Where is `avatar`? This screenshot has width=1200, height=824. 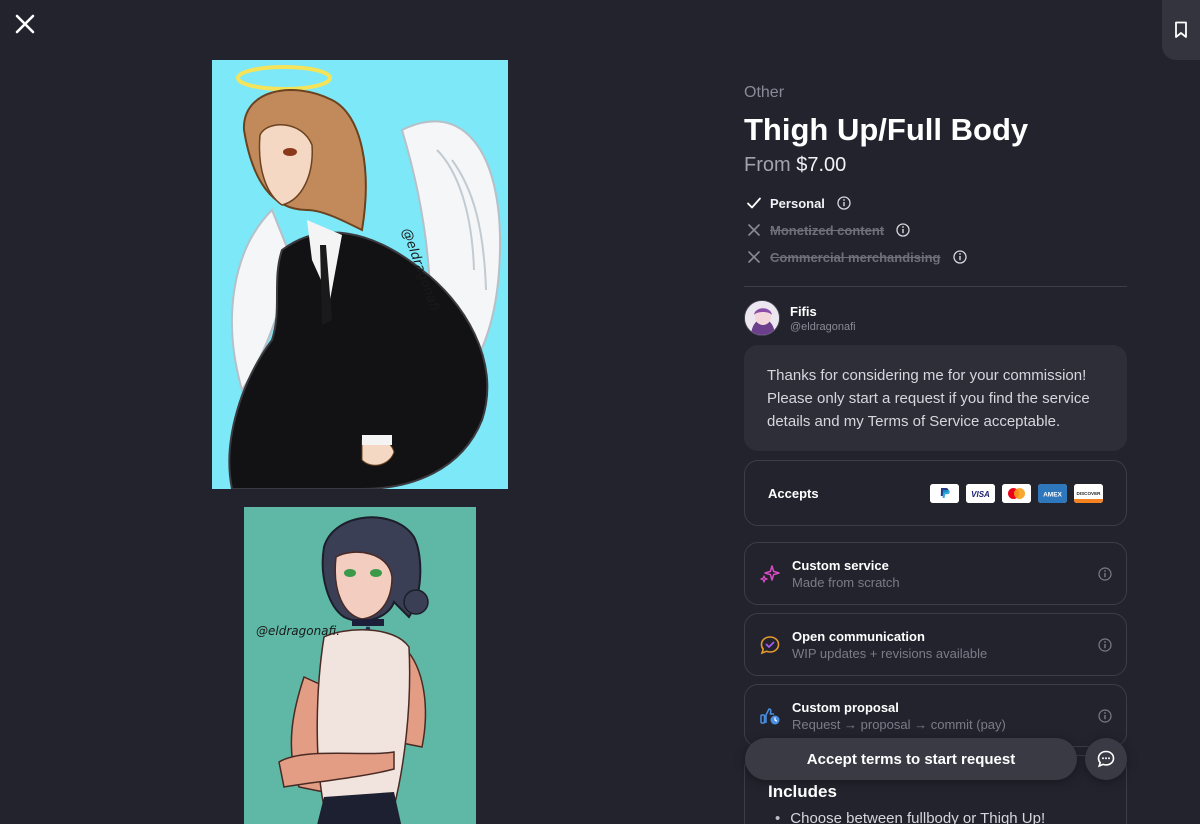 avatar is located at coordinates (762, 318).